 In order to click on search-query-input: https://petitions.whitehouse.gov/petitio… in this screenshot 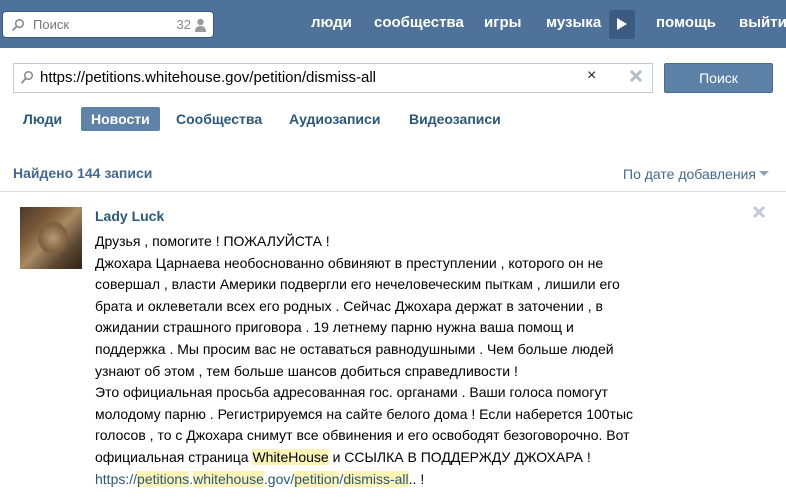, I will do `click(333, 78)`.